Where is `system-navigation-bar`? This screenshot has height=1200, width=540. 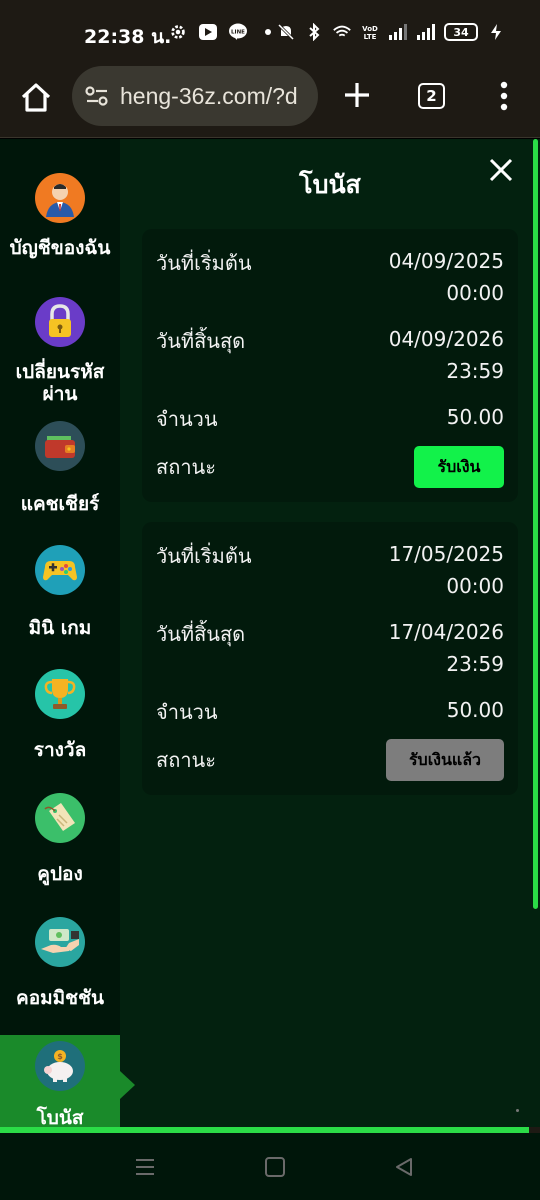
system-navigation-bar is located at coordinates (270, 1166).